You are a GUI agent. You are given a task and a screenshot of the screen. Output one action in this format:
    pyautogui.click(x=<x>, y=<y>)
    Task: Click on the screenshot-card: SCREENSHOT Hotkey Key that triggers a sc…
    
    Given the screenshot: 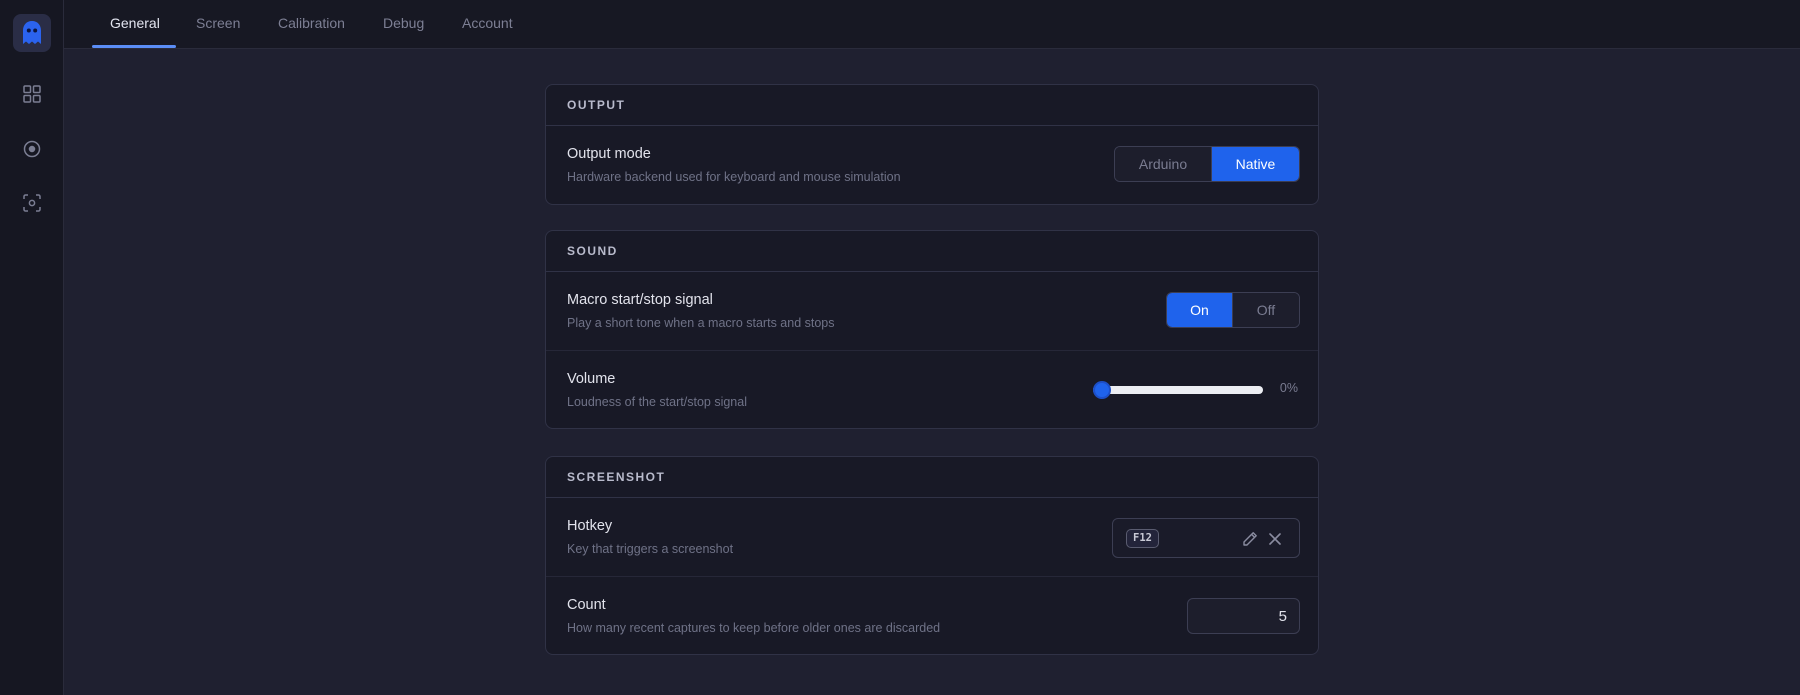 What is the action you would take?
    pyautogui.click(x=932, y=555)
    